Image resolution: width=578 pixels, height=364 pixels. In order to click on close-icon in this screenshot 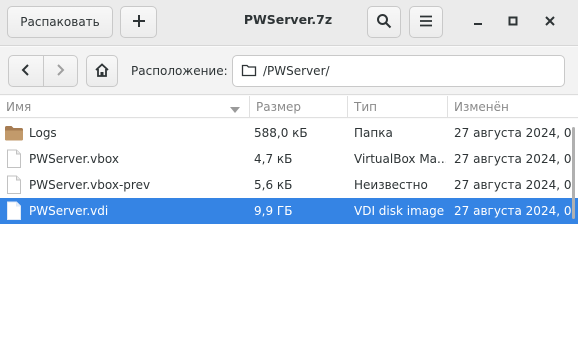, I will do `click(550, 22)`.